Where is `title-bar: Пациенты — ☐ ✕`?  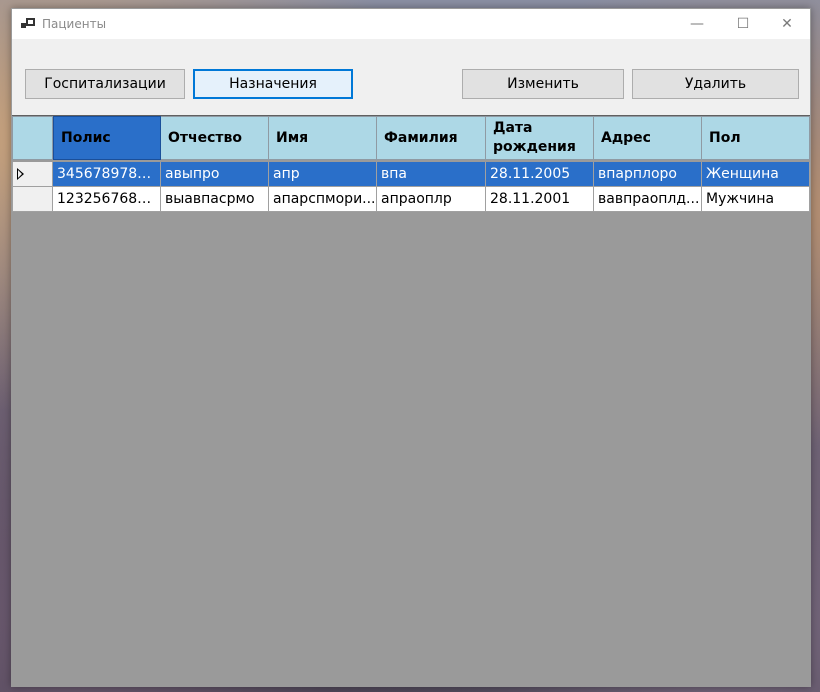 title-bar: Пациенты — ☐ ✕ is located at coordinates (411, 24).